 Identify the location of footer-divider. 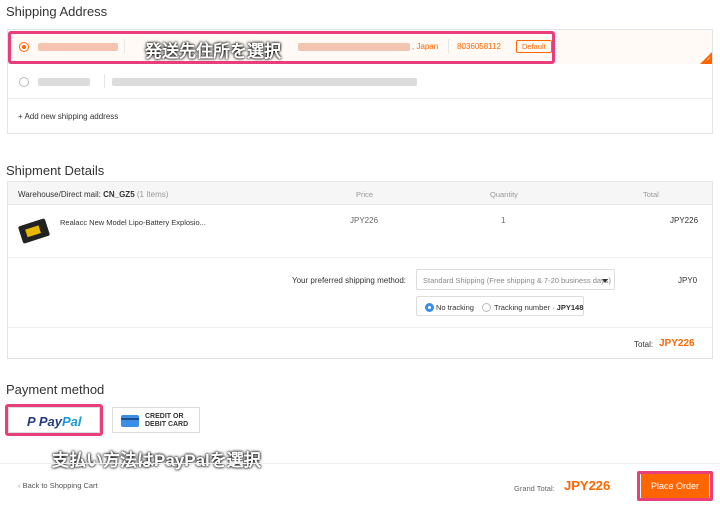
(360, 463).